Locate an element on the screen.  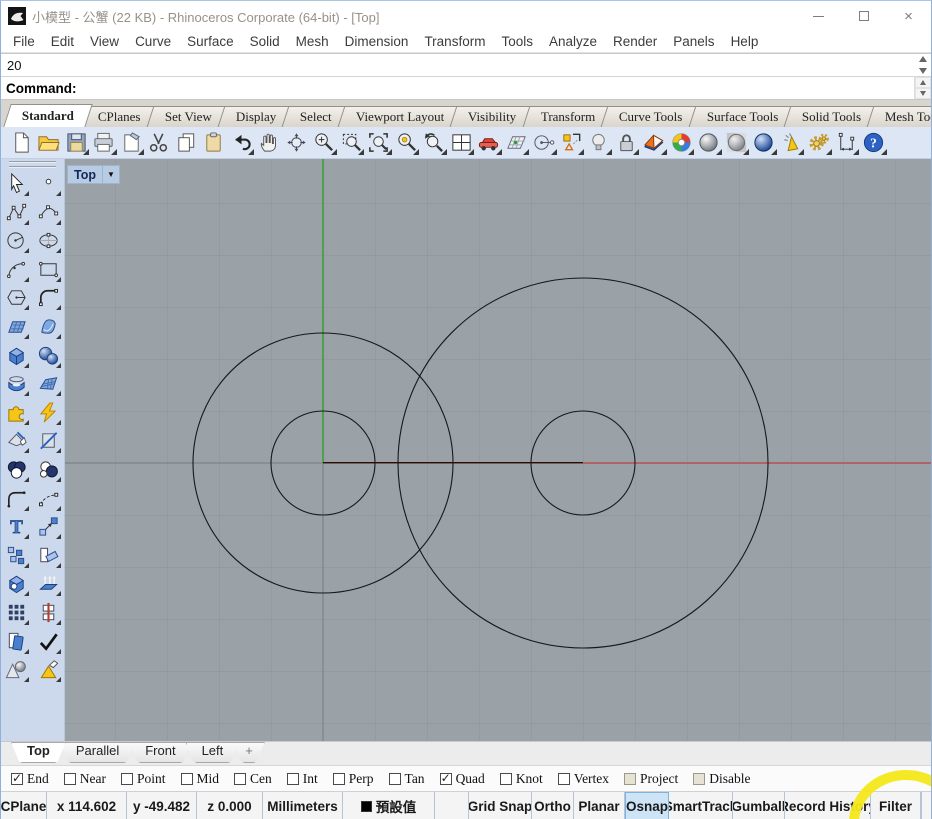
toolbar-tab-curve-tools: Curve Tools is located at coordinates (650, 116).